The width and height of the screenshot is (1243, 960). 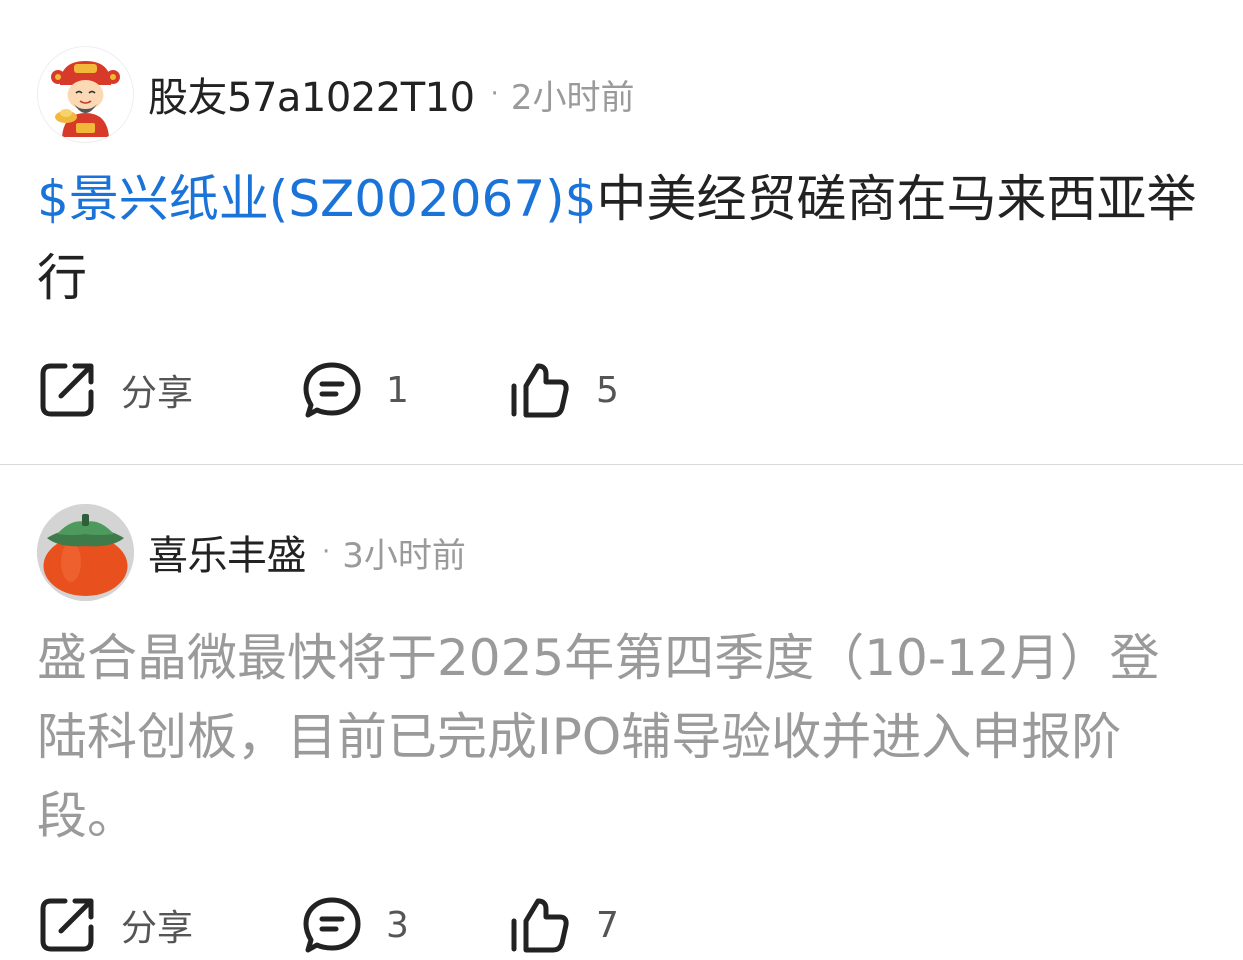 What do you see at coordinates (317, 199) in the screenshot?
I see `stock-link: $景兴纸业(SZ002067)$` at bounding box center [317, 199].